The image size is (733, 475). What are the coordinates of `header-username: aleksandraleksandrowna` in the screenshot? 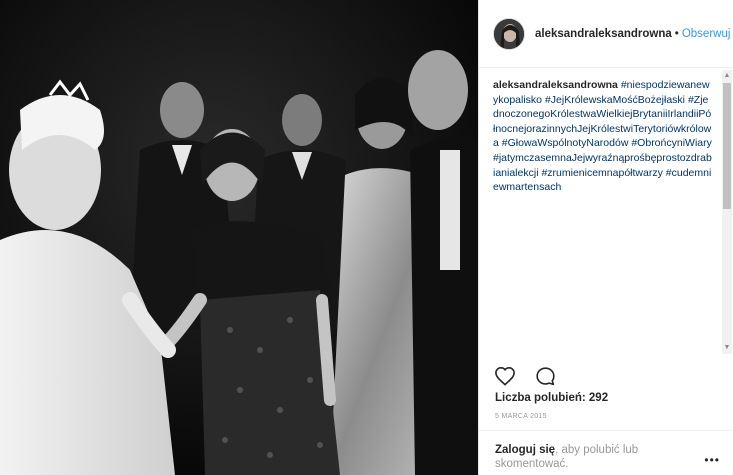 It's located at (603, 34).